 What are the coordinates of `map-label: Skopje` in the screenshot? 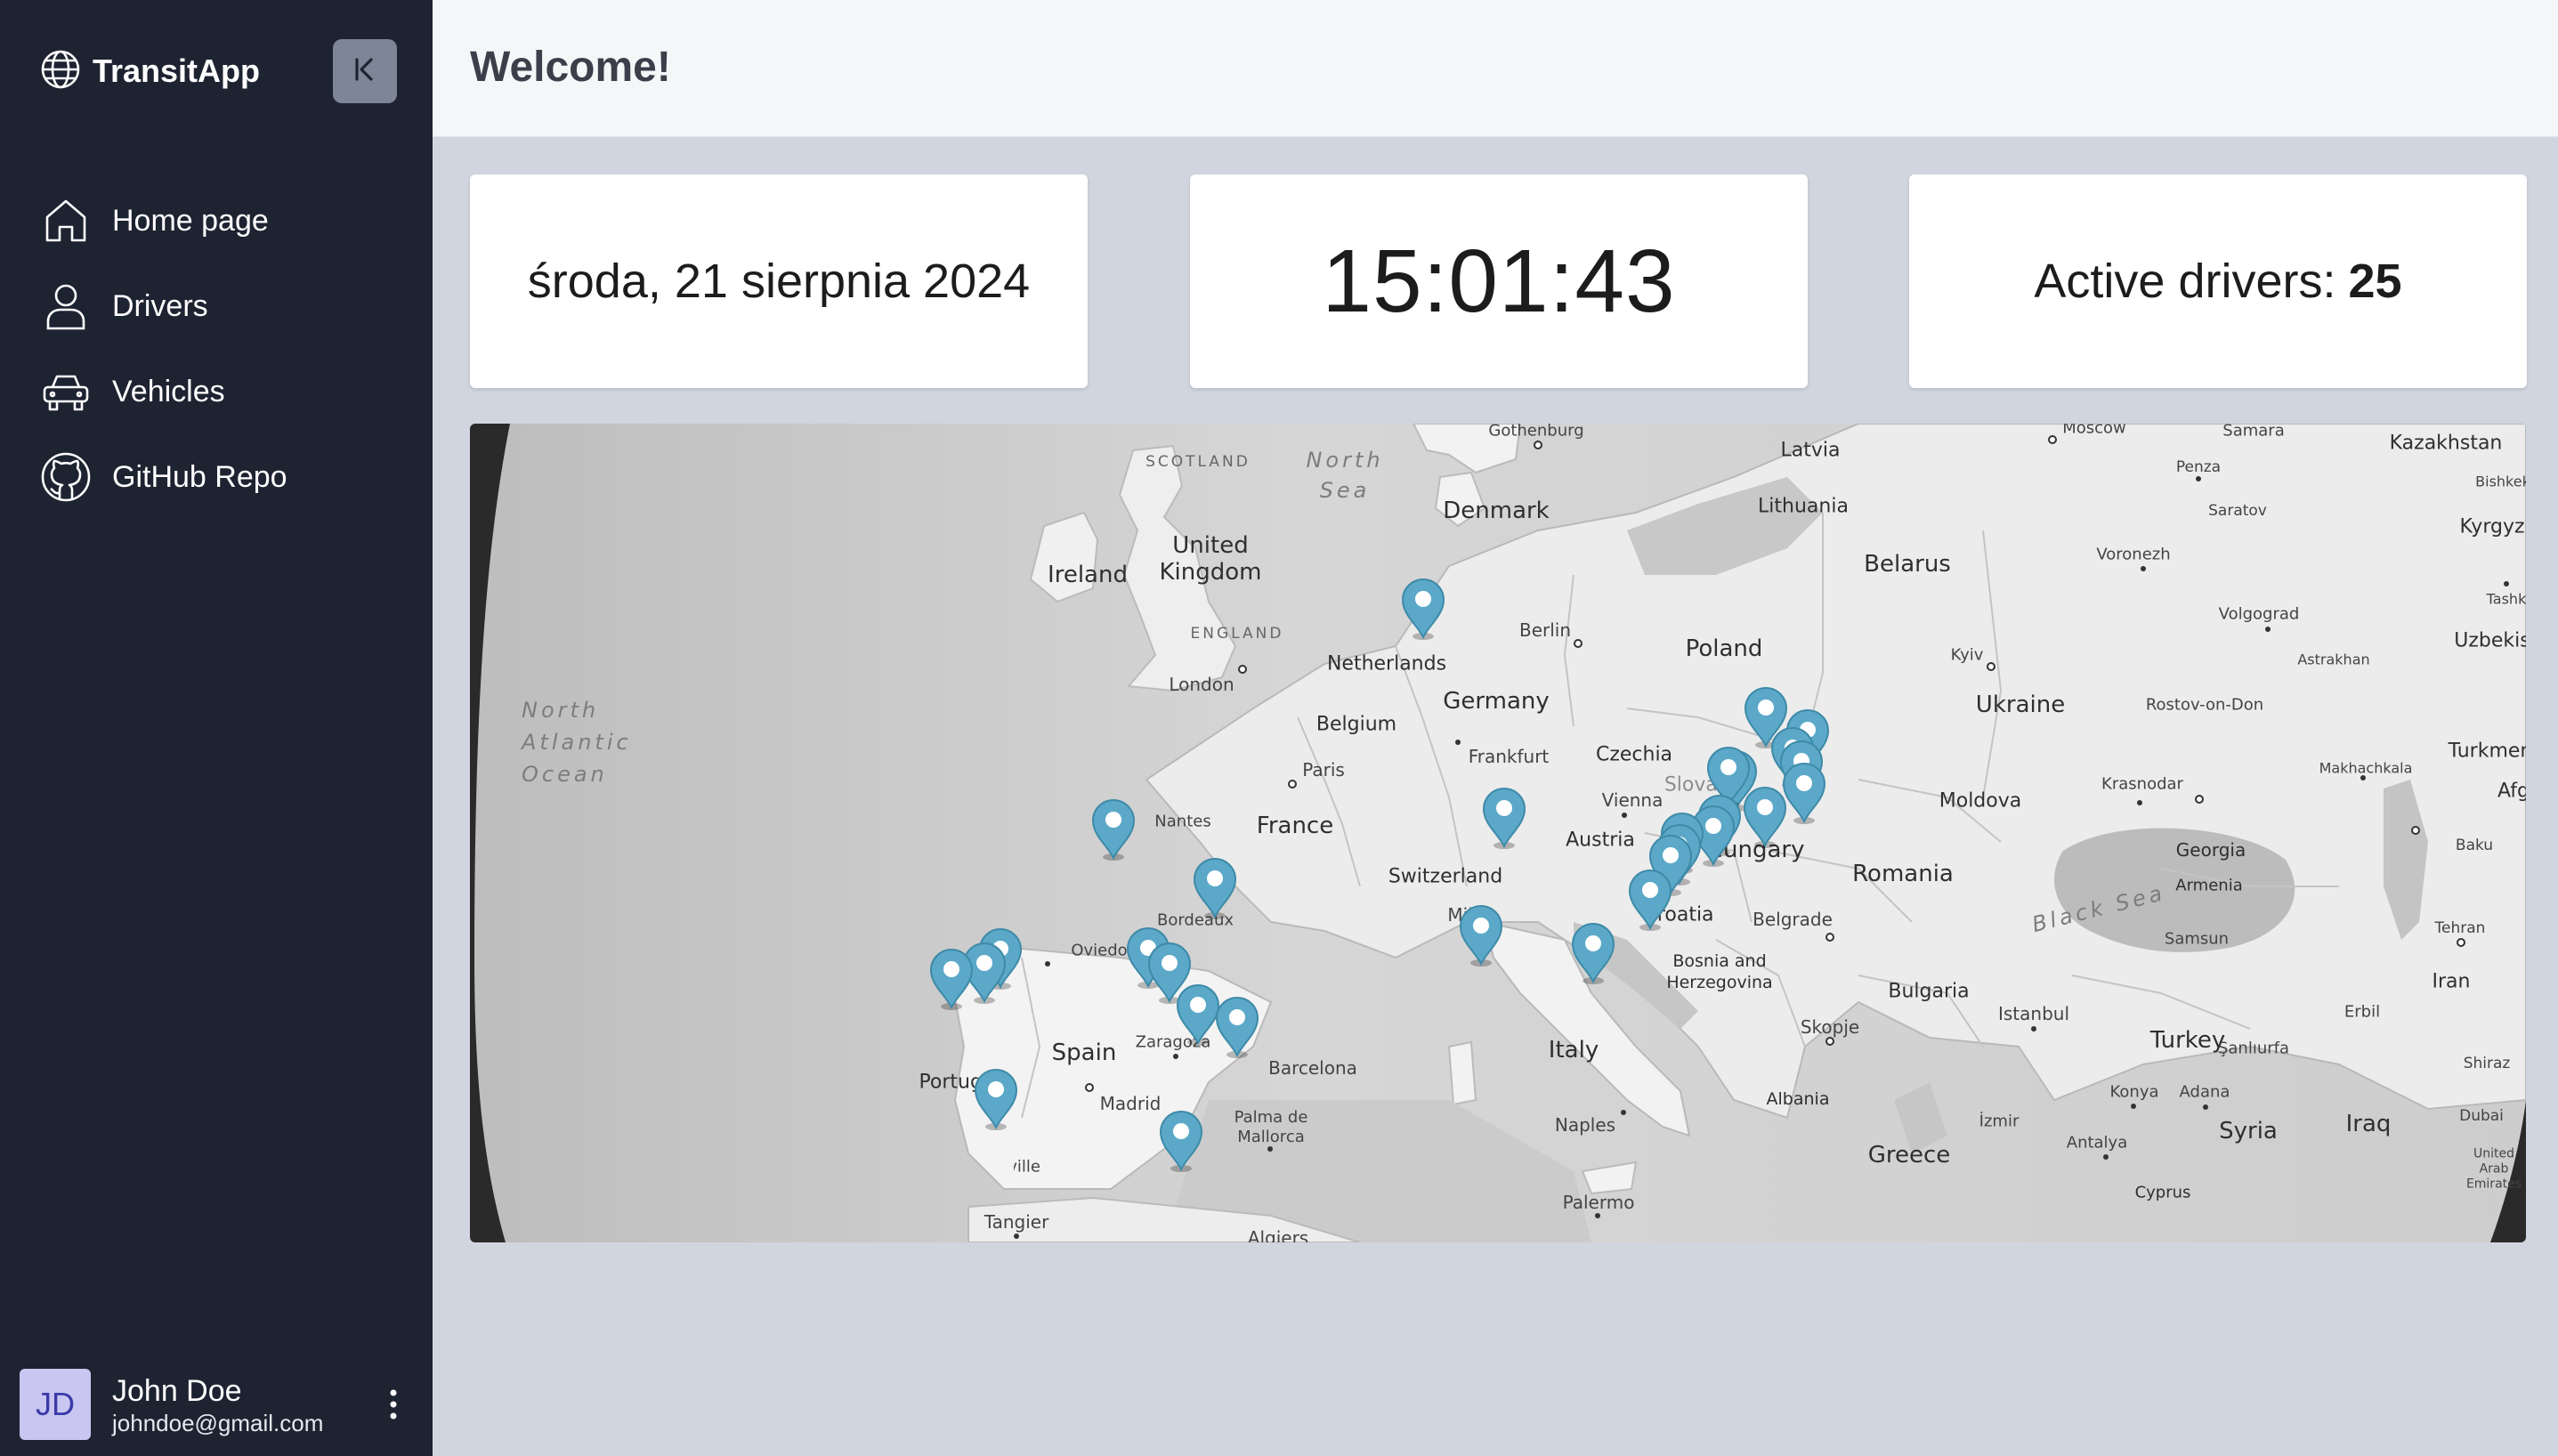 It's located at (1830, 1027).